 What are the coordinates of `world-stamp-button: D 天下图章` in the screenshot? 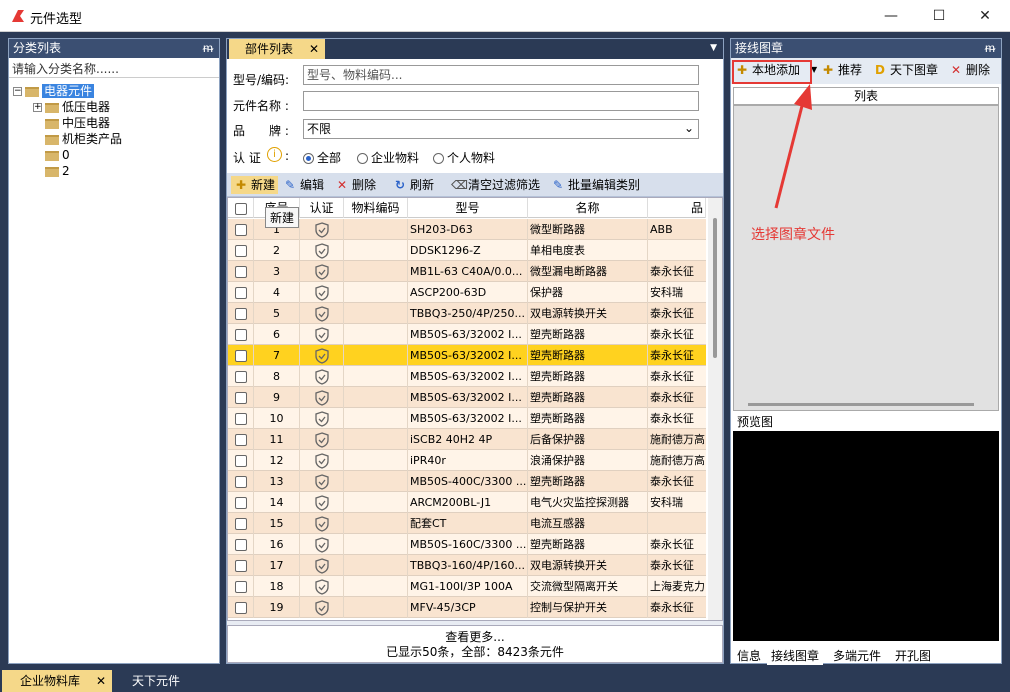 It's located at (905, 70).